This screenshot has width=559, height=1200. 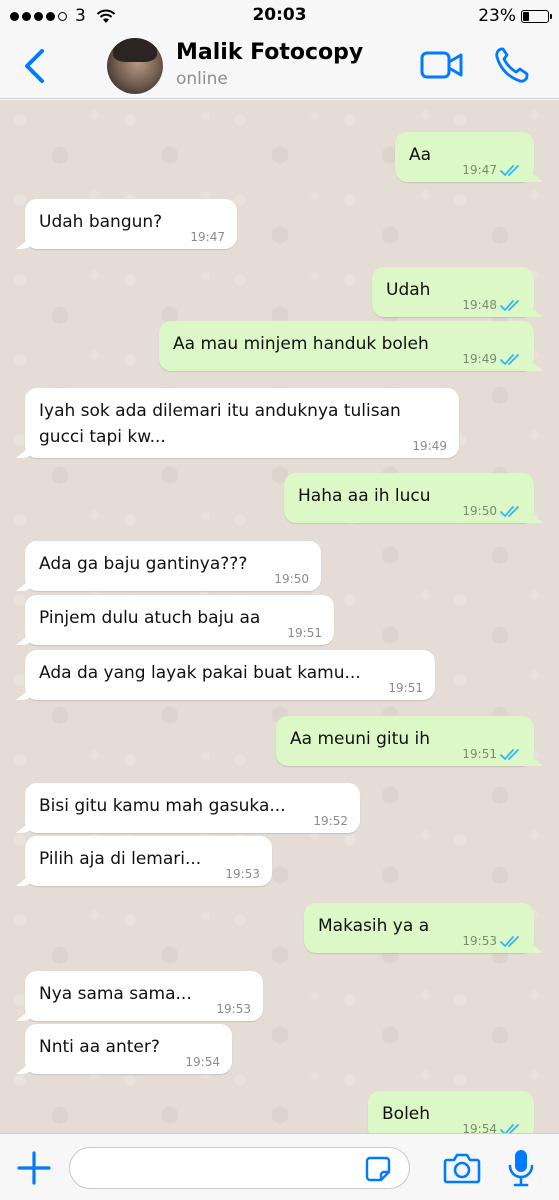 I want to click on message-bubble-incoming: Nya sama sama... 19:53, so click(x=144, y=996).